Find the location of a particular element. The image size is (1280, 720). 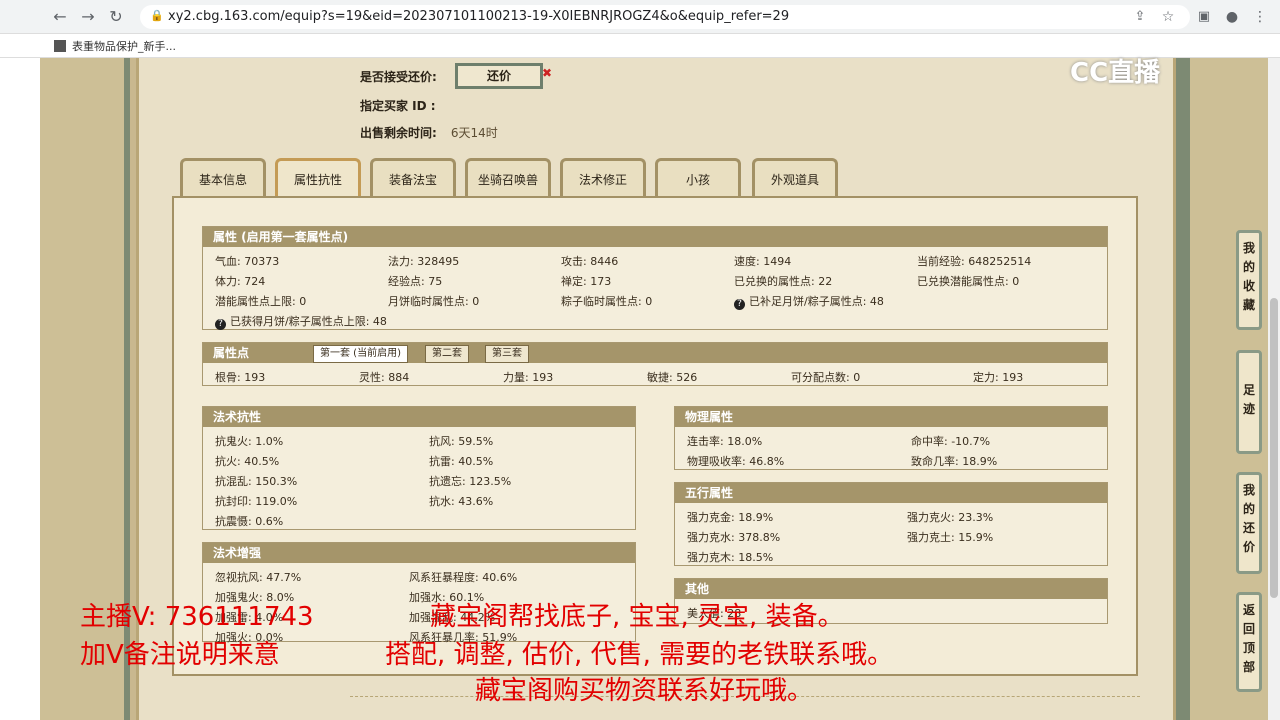

attr-cell: 速度: 1494 is located at coordinates (763, 261).